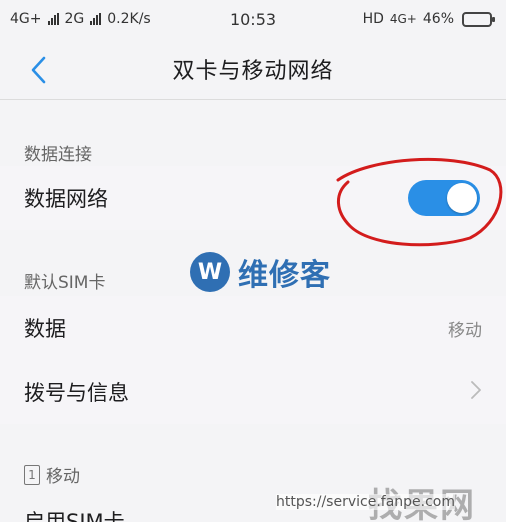 The height and width of the screenshot is (522, 506). I want to click on watermark-url: https://service.fanpe.com, so click(366, 502).